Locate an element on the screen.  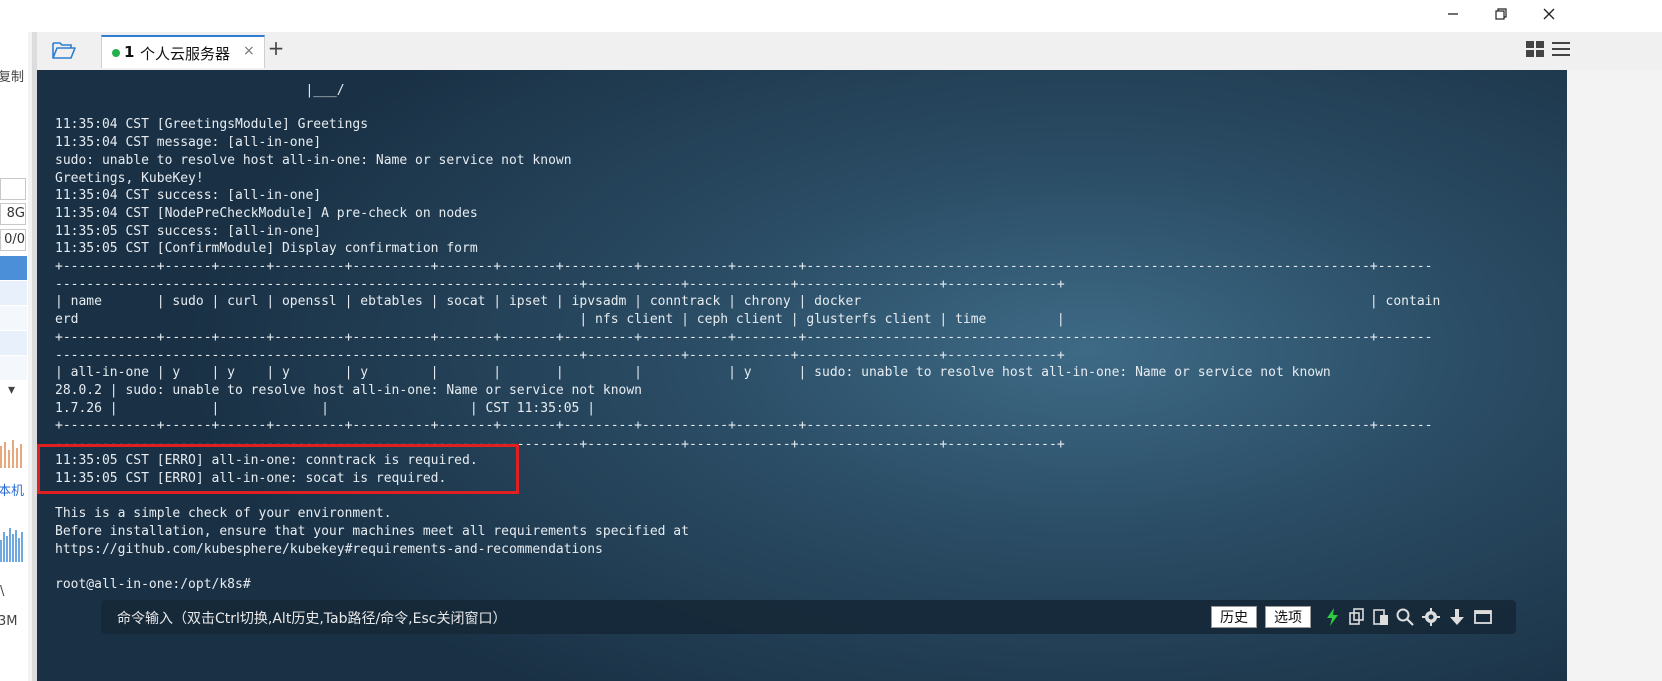
tab-personal-cloud-server: 1 个人云服务器 × is located at coordinates (183, 51).